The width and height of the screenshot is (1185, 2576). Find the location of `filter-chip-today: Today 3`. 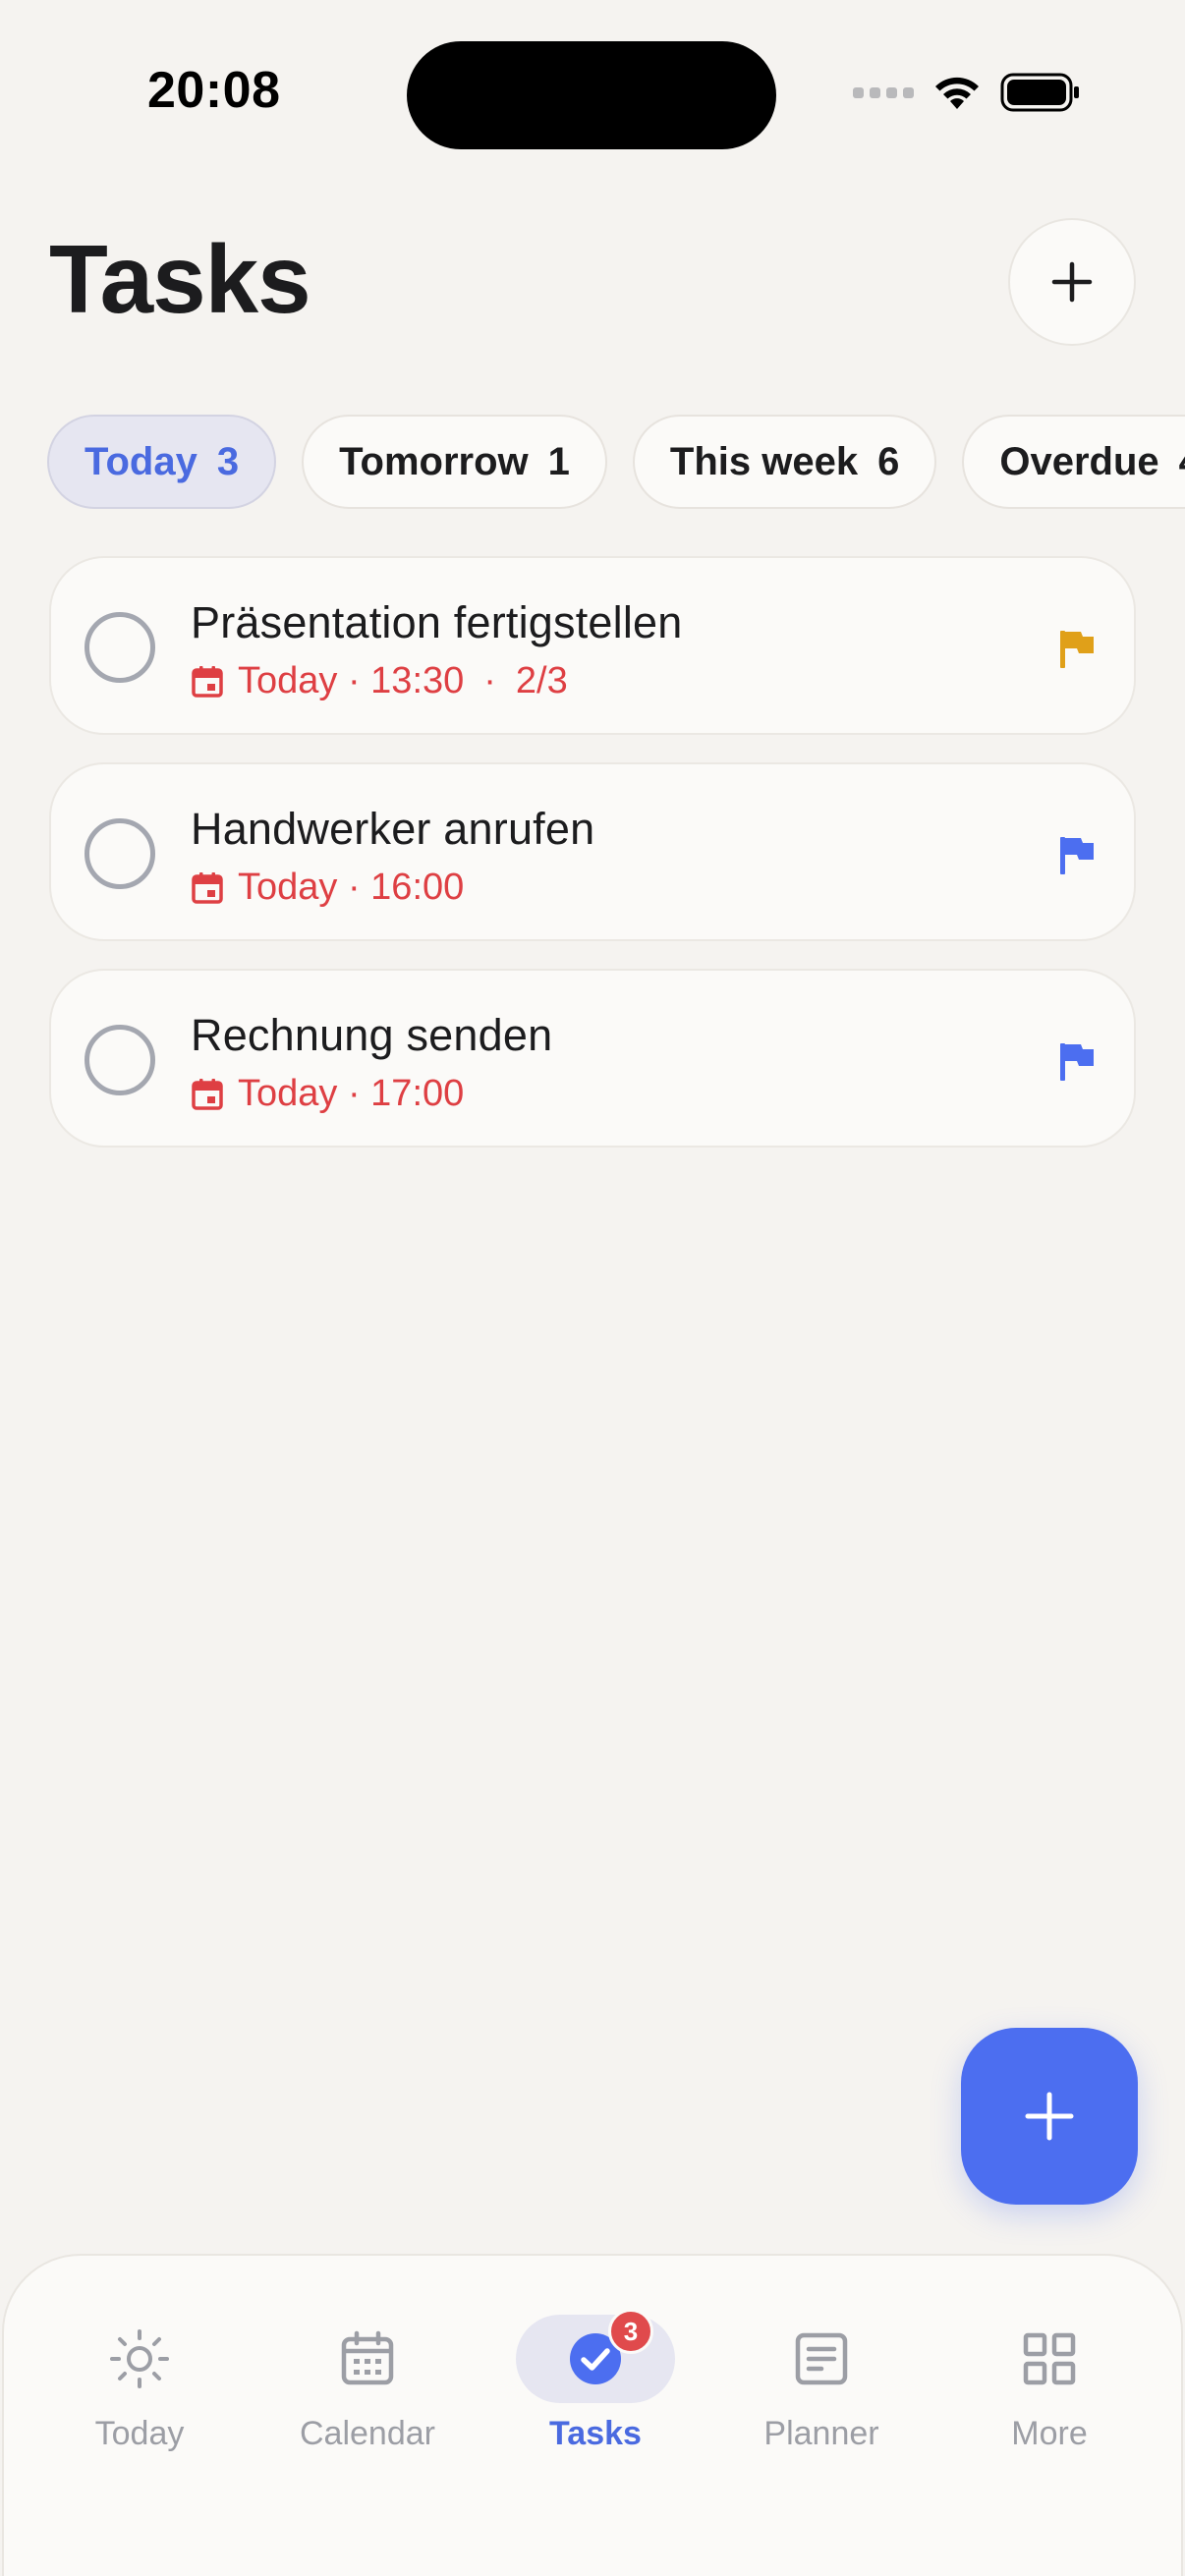

filter-chip-today: Today 3 is located at coordinates (162, 462).